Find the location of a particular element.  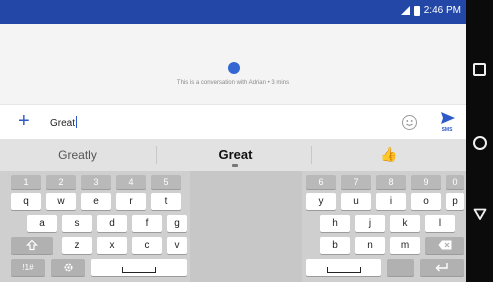

key-label: v is located at coordinates (177, 245).